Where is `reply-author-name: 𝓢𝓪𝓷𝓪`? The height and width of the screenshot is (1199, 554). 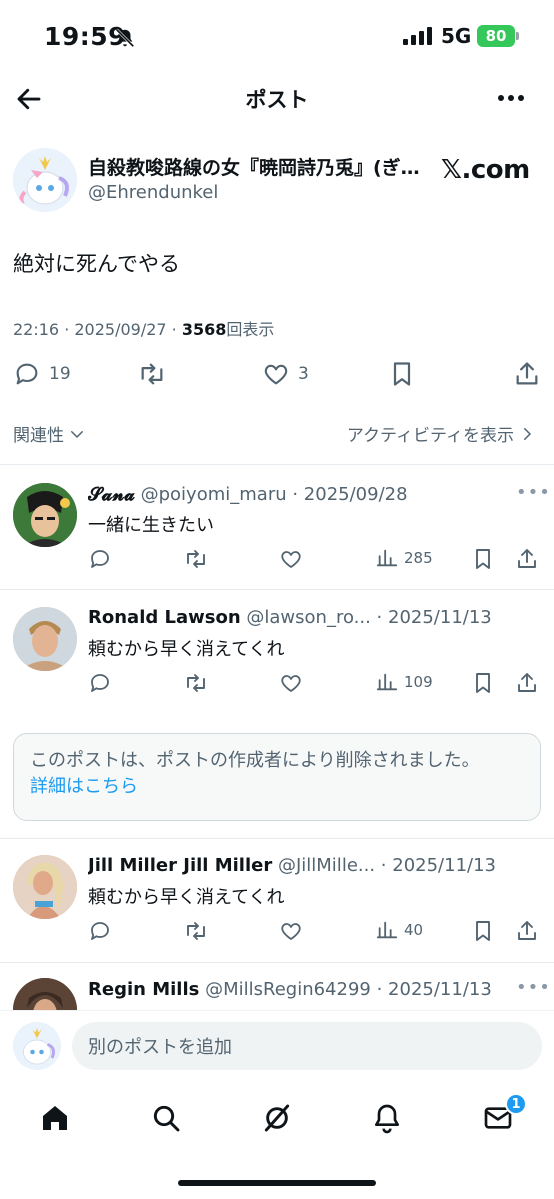
reply-author-name: 𝓢𝓪𝓷𝓪 is located at coordinates (111, 494).